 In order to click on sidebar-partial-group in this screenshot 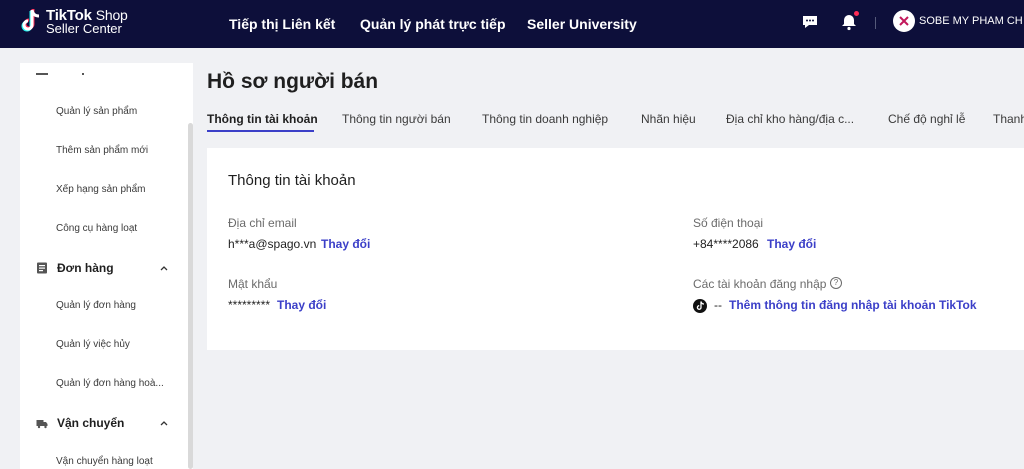, I will do `click(42, 72)`.